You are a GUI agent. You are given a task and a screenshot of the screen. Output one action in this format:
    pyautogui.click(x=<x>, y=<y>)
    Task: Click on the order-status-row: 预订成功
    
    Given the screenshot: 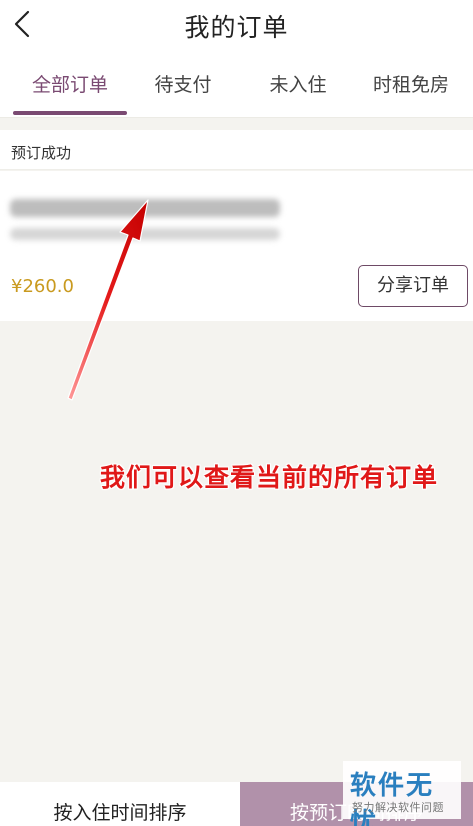 What is the action you would take?
    pyautogui.click(x=236, y=150)
    